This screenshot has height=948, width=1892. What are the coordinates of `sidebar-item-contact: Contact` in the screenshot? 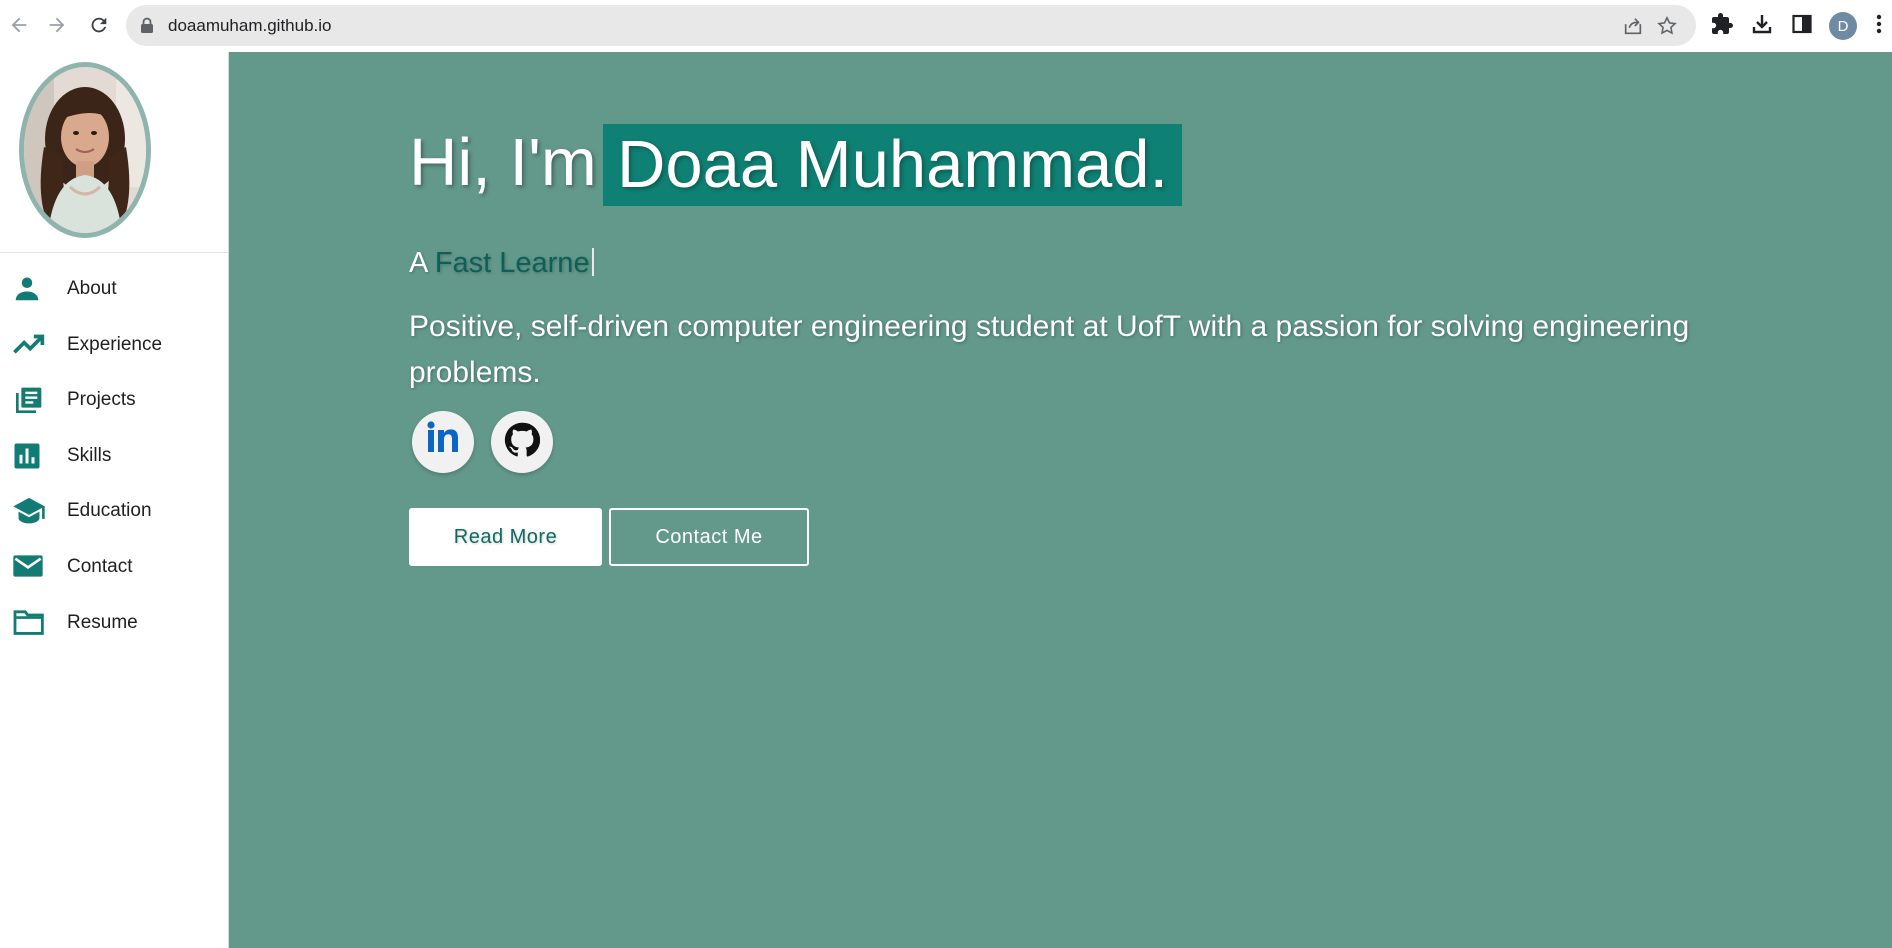 It's located at (114, 566).